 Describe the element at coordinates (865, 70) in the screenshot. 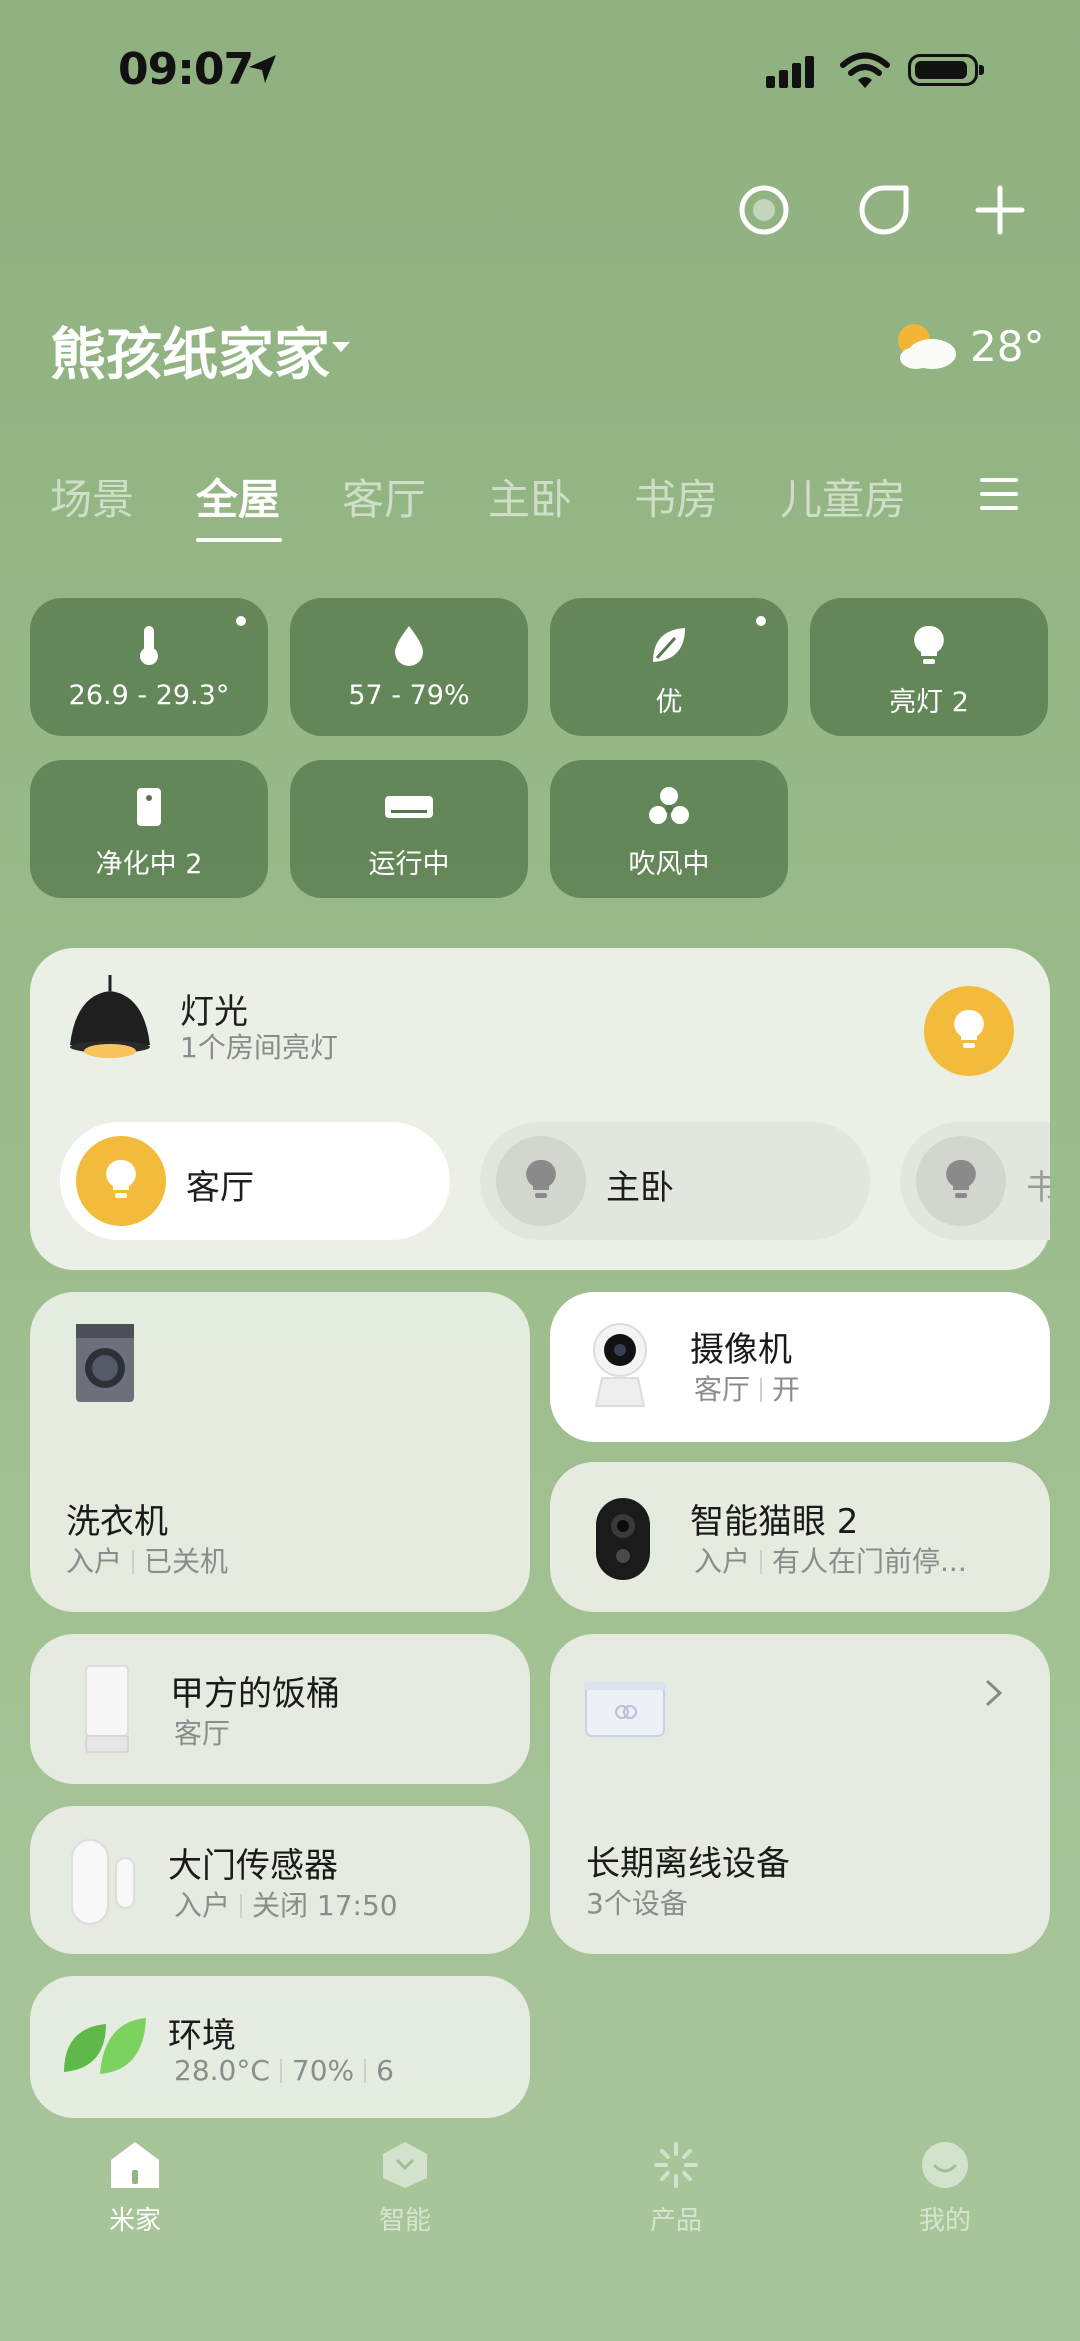

I see `wifi-icon` at that location.